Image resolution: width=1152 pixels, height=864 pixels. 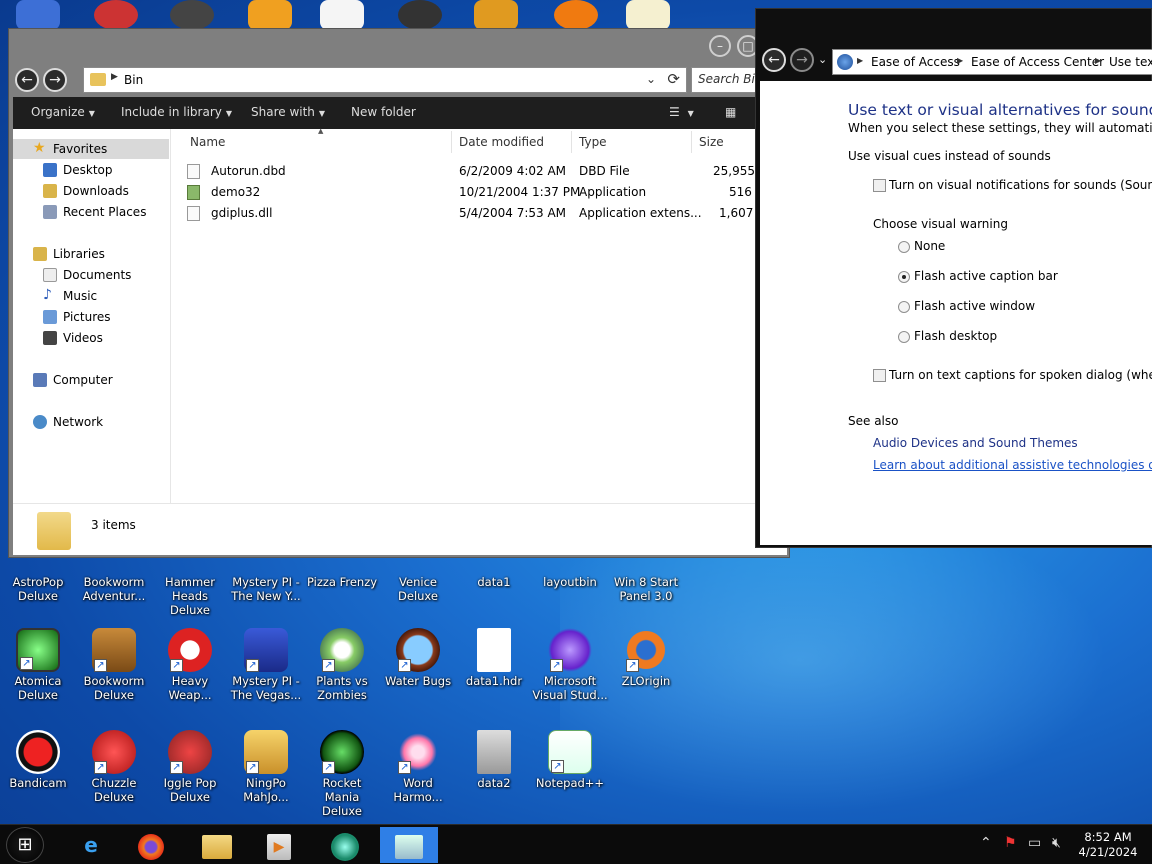 I want to click on preview-pane-icon: ▦, so click(x=730, y=112).